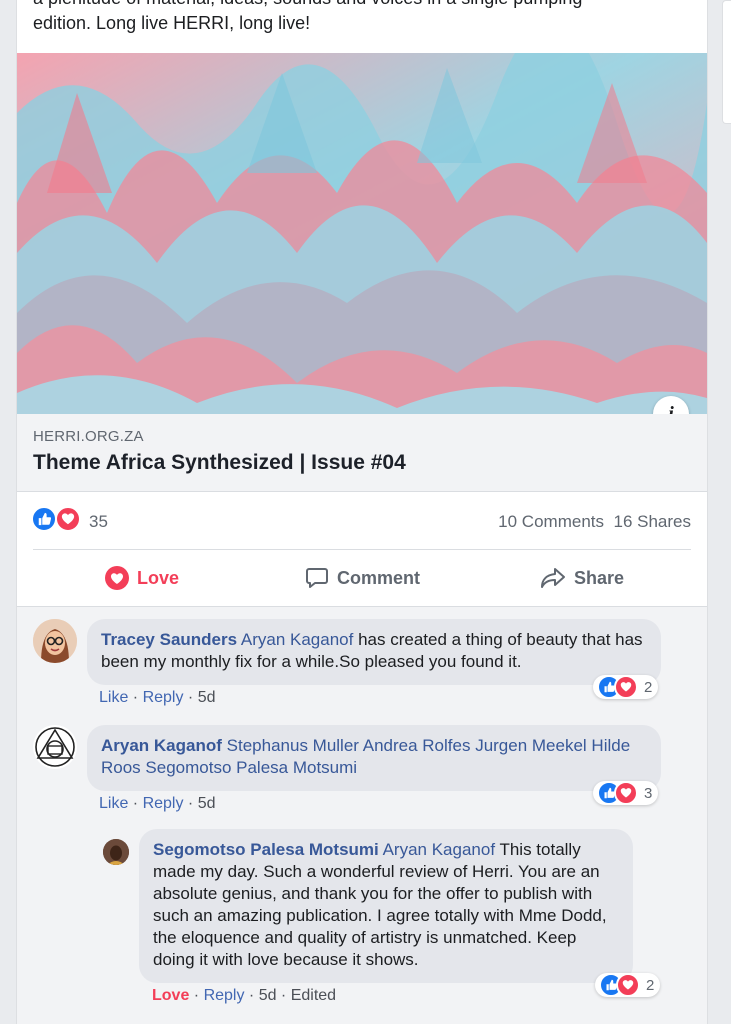  I want to click on post-text-line: edition. Long live HERRI, long live!, so click(172, 23).